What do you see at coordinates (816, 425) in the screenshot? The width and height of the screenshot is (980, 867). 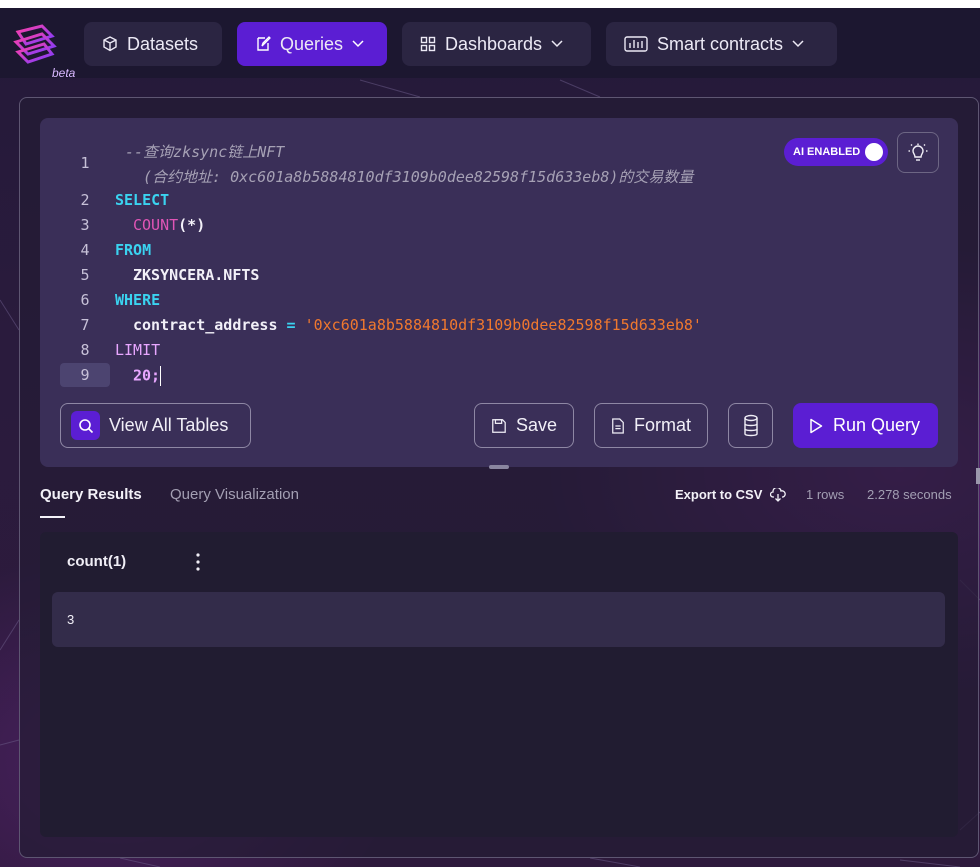 I see `play-icon` at bounding box center [816, 425].